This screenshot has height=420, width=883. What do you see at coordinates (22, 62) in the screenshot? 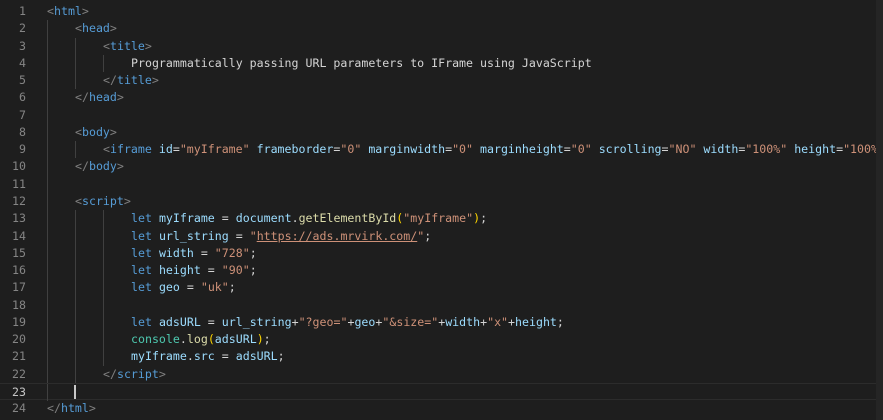
I see `line-number: 4` at bounding box center [22, 62].